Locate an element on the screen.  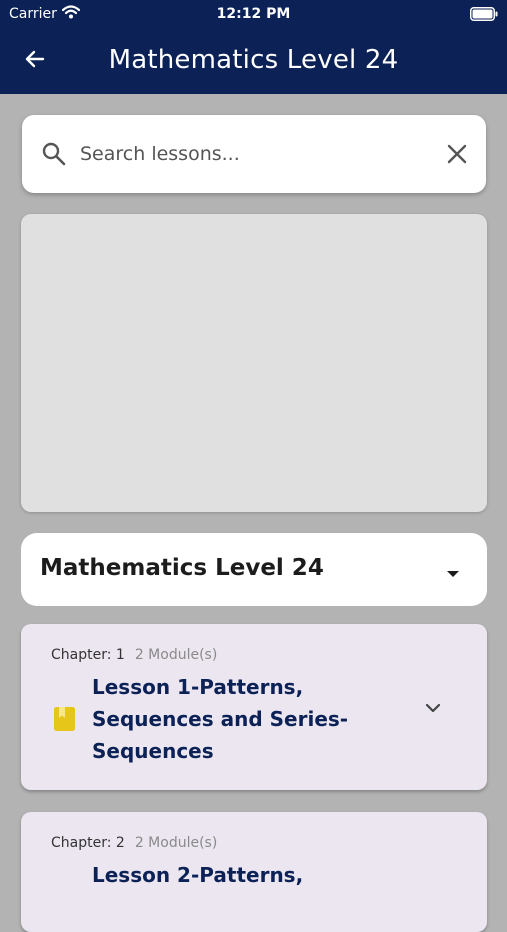
chapter-number: Chapter: 2 is located at coordinates (88, 843).